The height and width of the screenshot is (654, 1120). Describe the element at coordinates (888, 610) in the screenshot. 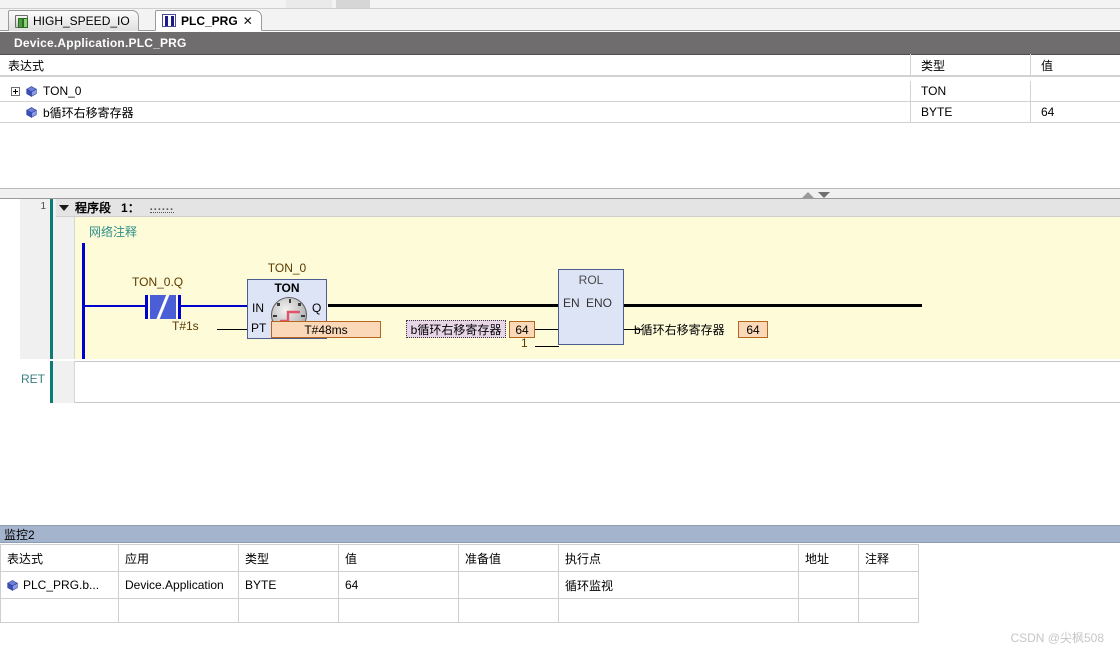

I see `monitor-cell-comment` at that location.